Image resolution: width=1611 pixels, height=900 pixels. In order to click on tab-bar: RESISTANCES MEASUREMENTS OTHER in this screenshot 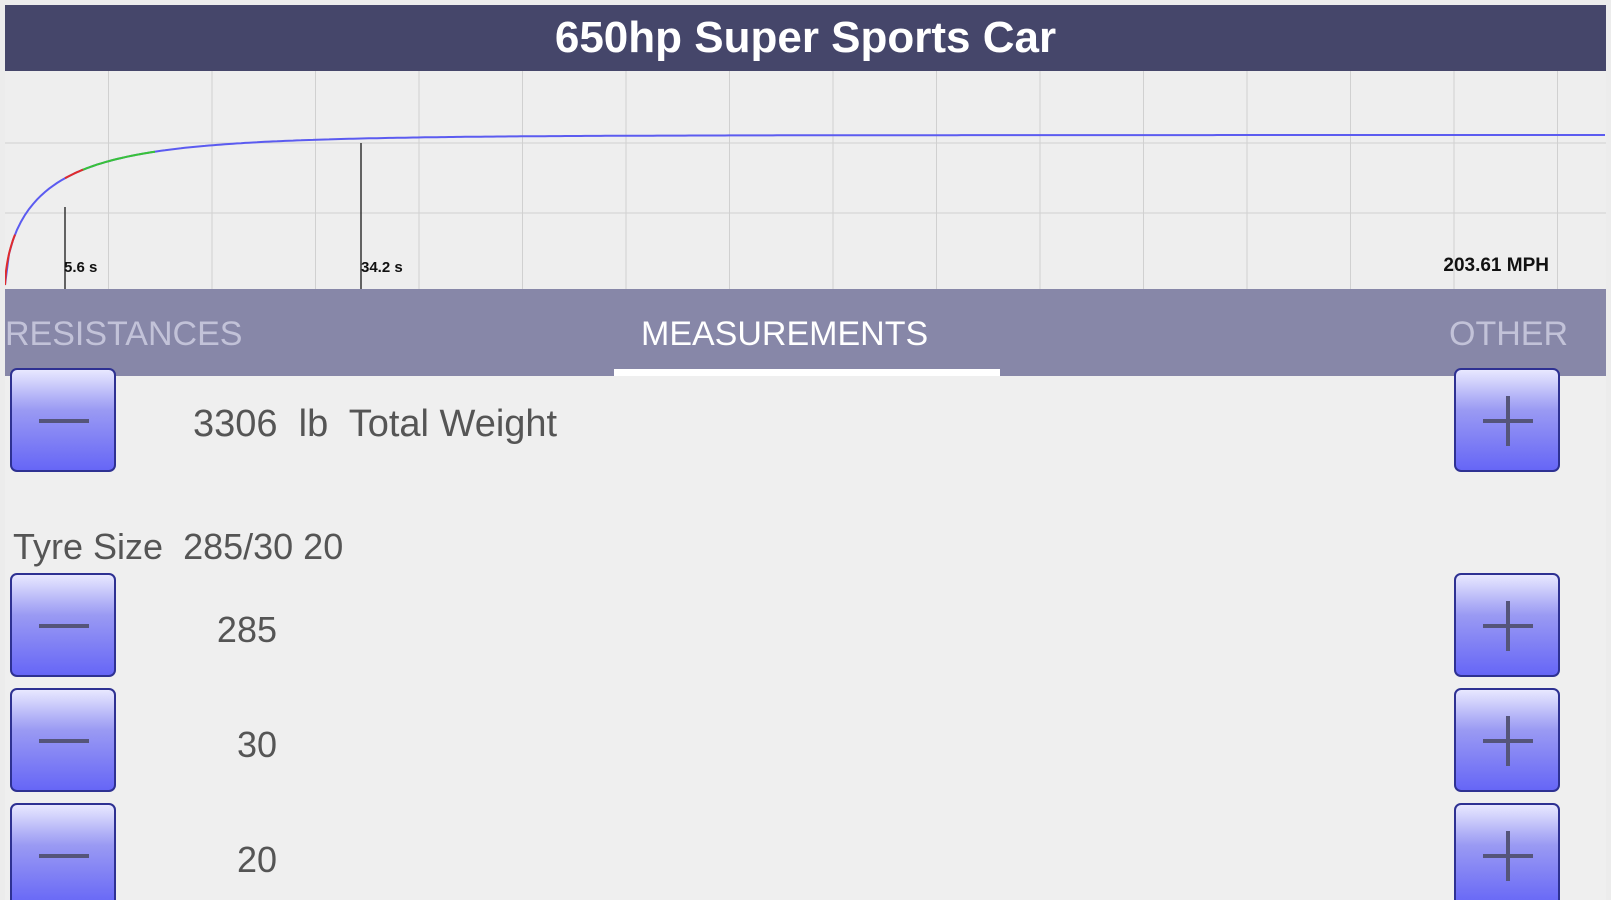, I will do `click(805, 332)`.